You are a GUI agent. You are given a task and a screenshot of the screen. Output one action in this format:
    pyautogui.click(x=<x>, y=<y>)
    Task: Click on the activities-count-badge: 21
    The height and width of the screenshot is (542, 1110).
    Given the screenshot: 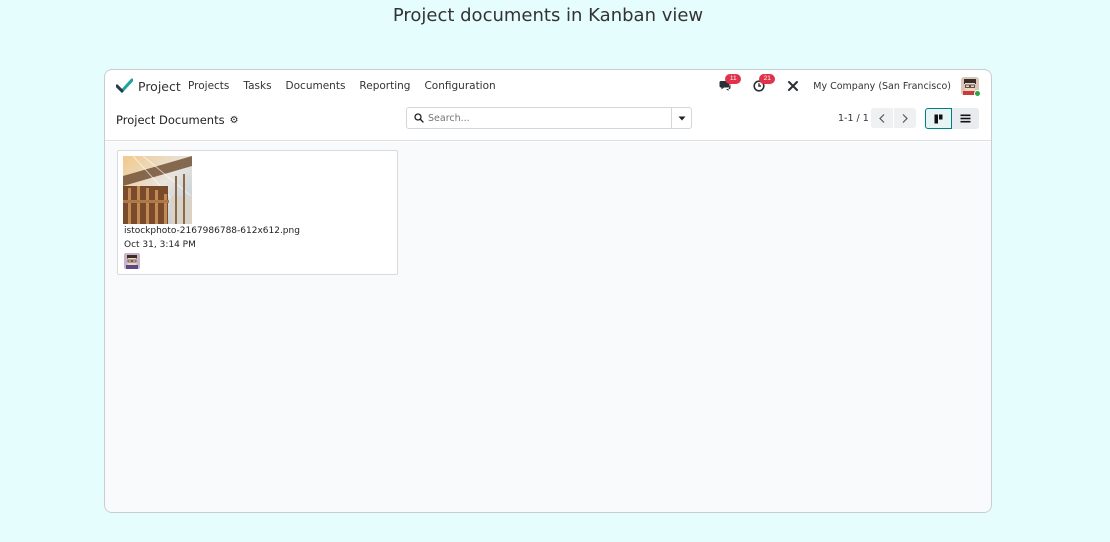 What is the action you would take?
    pyautogui.click(x=767, y=79)
    